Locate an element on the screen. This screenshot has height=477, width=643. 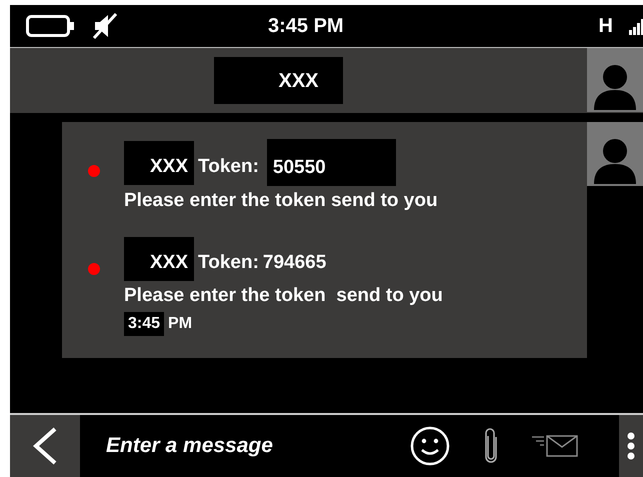
status-time: 3:45 PM is located at coordinates (306, 26).